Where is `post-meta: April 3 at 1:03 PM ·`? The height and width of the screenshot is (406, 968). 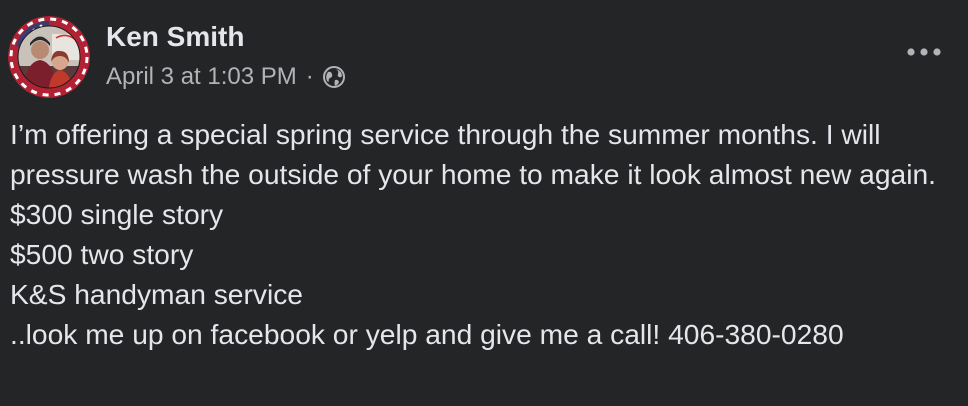
post-meta: April 3 at 1:03 PM · is located at coordinates (226, 77).